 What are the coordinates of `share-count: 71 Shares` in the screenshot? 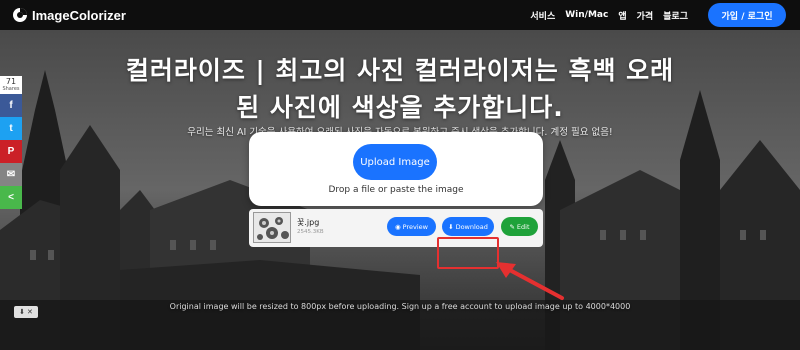 It's located at (11, 85).